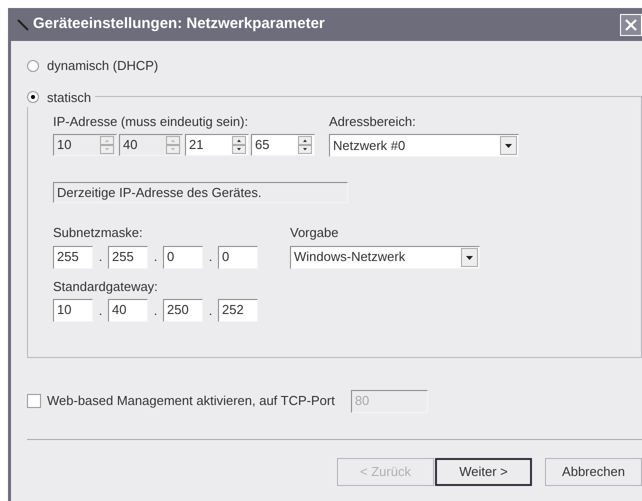  What do you see at coordinates (424, 145) in the screenshot?
I see `dropdown: Netzwerk #0` at bounding box center [424, 145].